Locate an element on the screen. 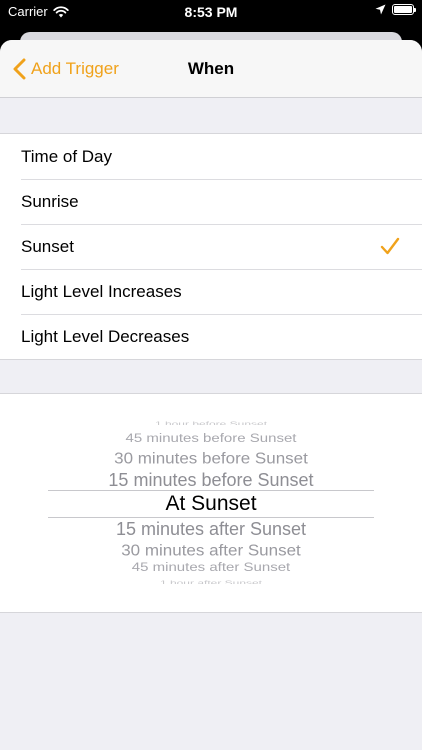 This screenshot has width=422, height=750. status-bar: Carrier 8:53 PM is located at coordinates (211, 12).